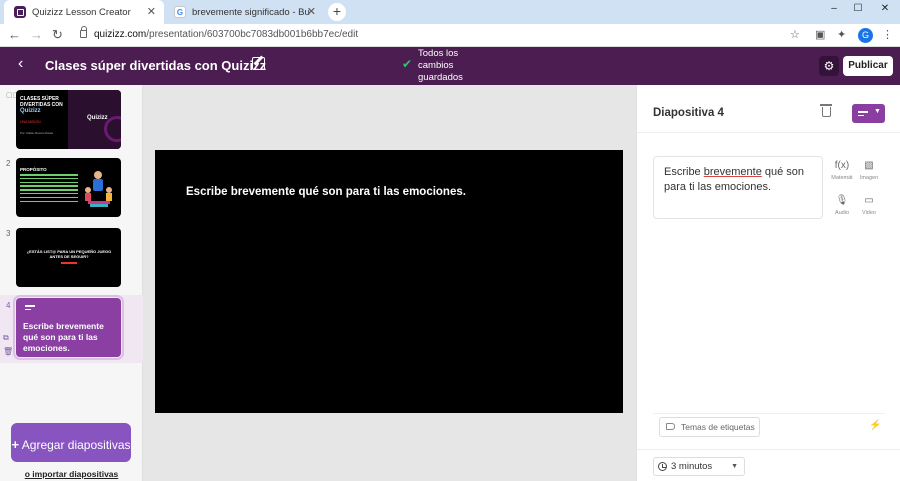 This screenshot has width=900, height=481. What do you see at coordinates (688, 113) in the screenshot?
I see `panel-title: Diapositiva 4` at bounding box center [688, 113].